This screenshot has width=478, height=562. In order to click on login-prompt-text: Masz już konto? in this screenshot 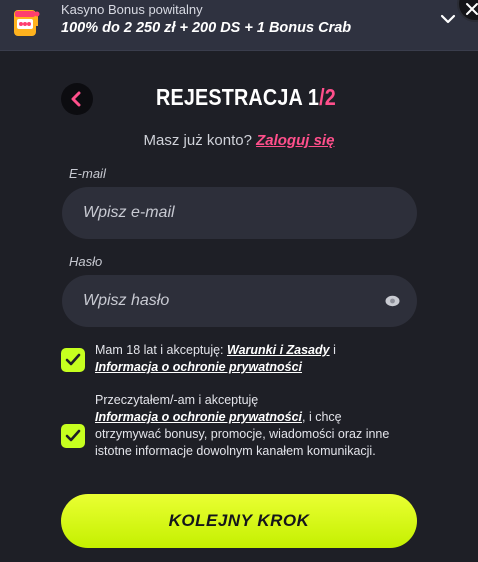, I will do `click(197, 140)`.